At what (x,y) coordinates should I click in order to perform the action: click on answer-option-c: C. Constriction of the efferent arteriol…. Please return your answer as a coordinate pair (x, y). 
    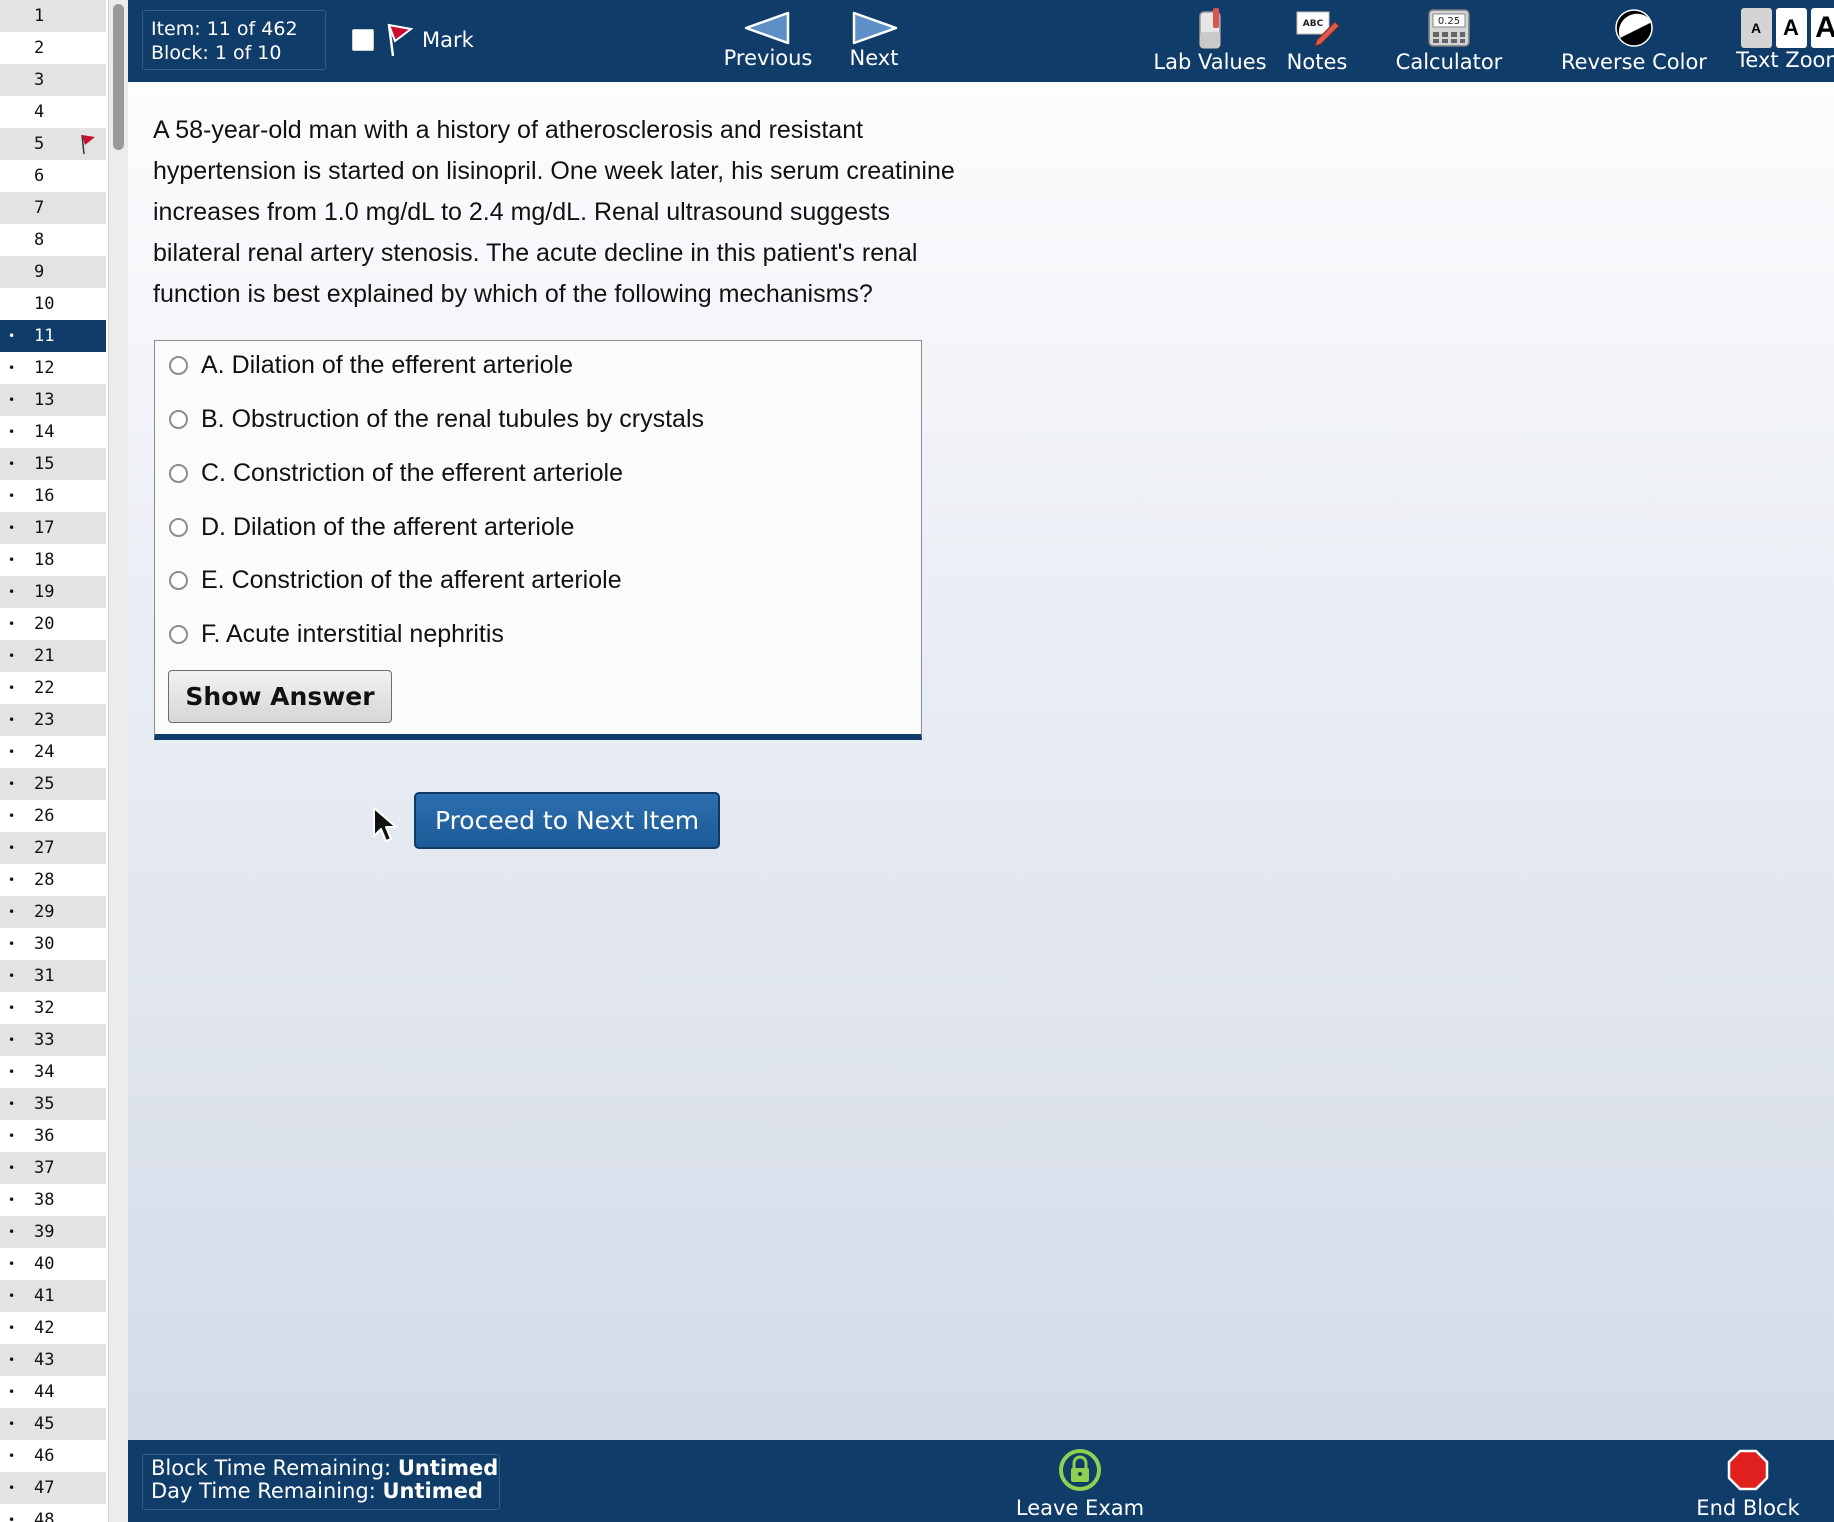
    Looking at the image, I should click on (396, 473).